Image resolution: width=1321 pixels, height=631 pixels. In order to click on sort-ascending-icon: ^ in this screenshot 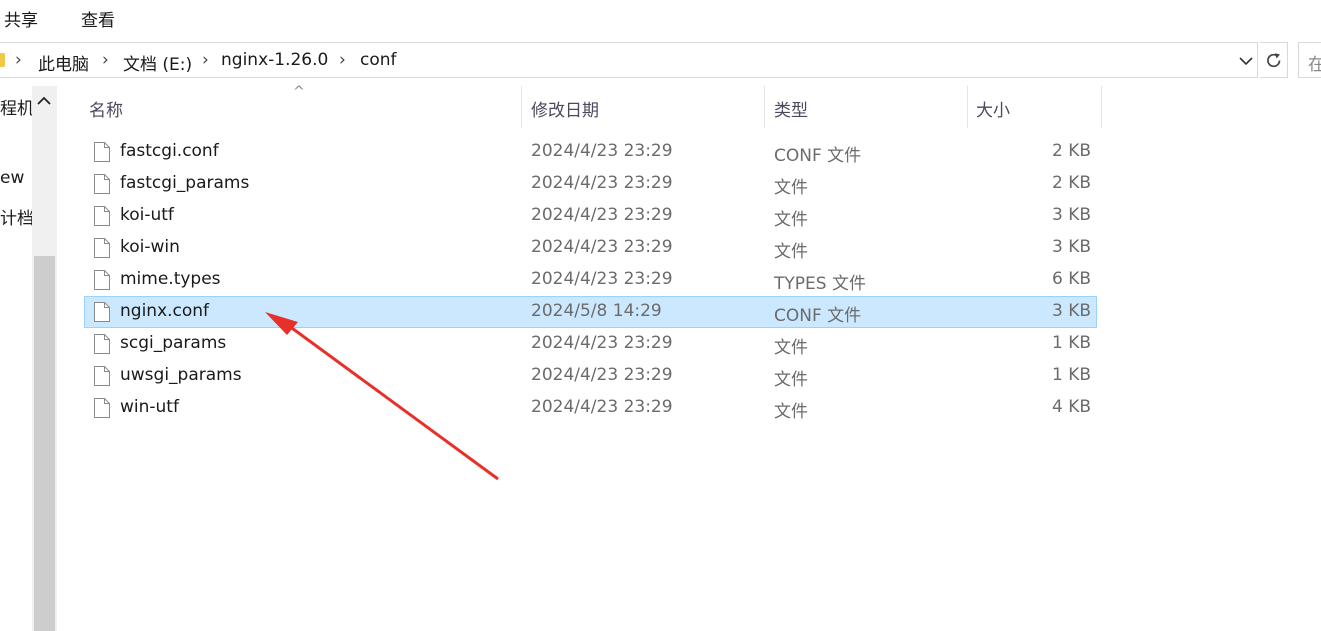, I will do `click(299, 92)`.